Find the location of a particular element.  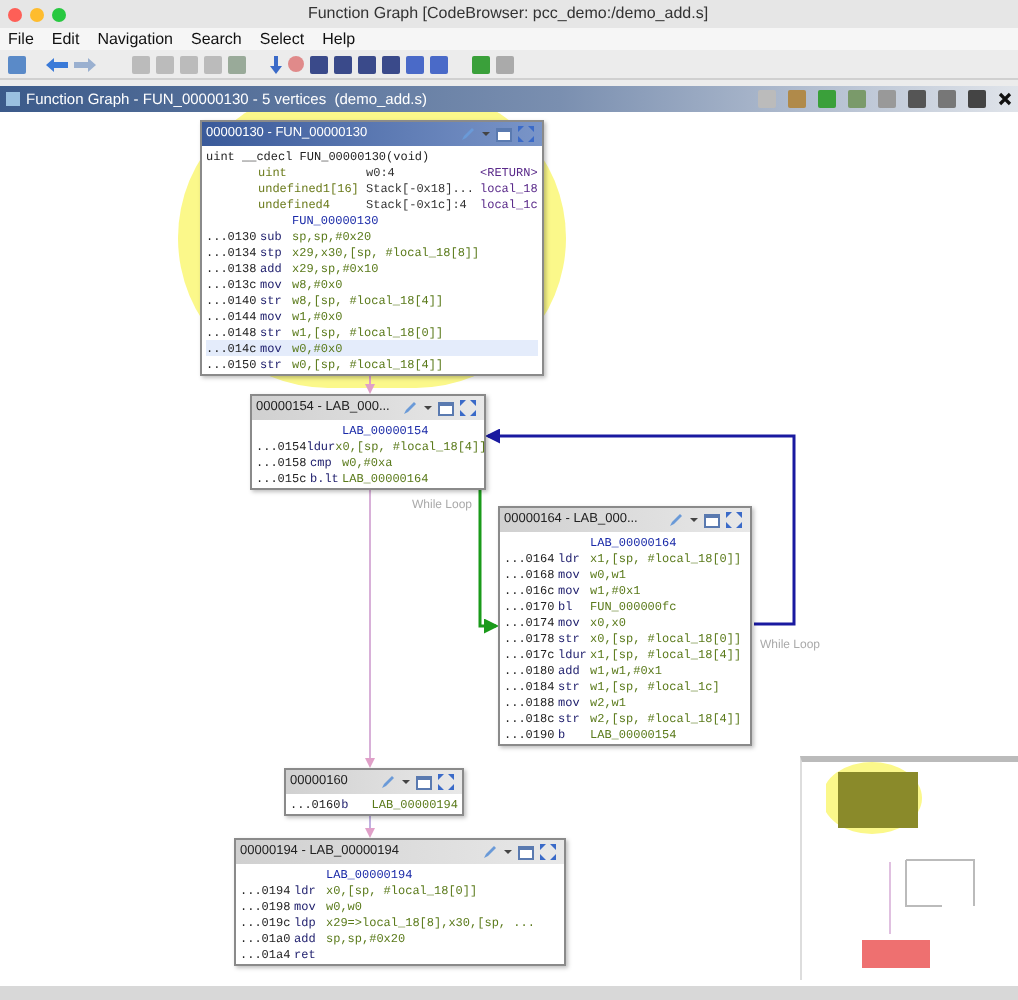

menu-item: Edit is located at coordinates (65, 39).